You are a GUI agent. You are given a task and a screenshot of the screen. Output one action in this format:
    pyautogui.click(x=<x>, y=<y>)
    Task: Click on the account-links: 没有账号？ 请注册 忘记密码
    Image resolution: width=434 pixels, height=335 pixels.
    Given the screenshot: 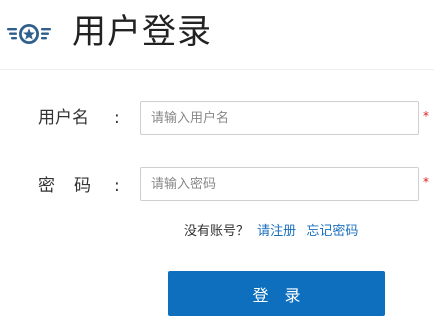 What is the action you would take?
    pyautogui.click(x=271, y=232)
    